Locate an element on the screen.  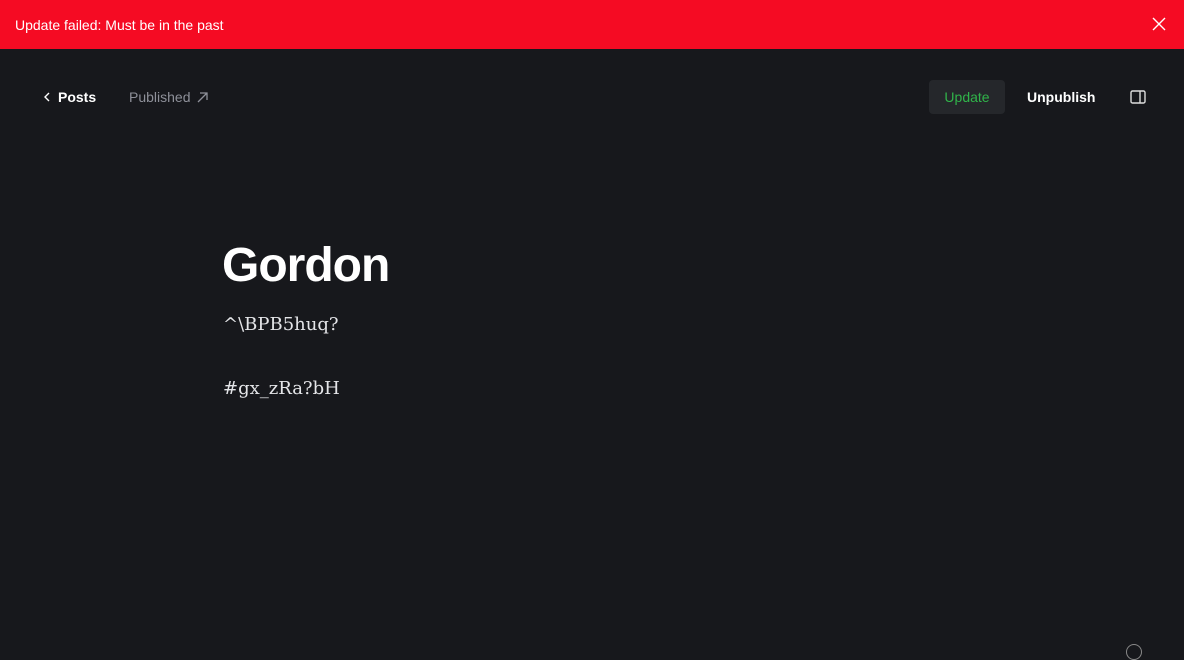
post-paragraph: ^\BPB5huq? is located at coordinates (281, 324).